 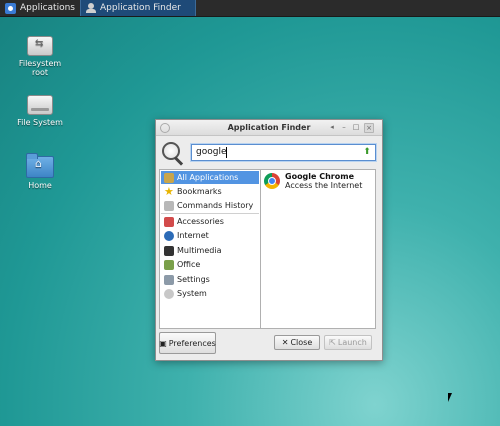 What do you see at coordinates (210, 235) in the screenshot?
I see `category-item-internet: Internet` at bounding box center [210, 235].